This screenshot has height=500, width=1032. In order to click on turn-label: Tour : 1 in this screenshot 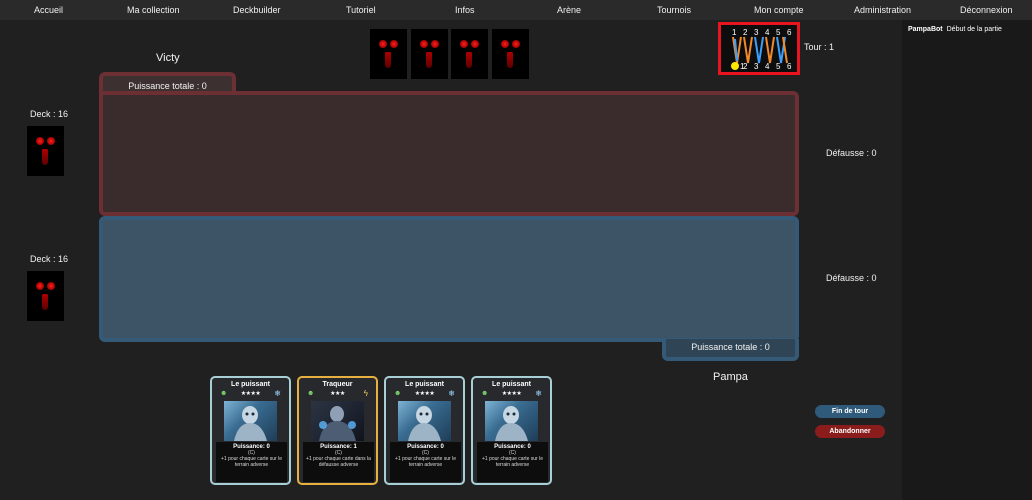, I will do `click(819, 47)`.